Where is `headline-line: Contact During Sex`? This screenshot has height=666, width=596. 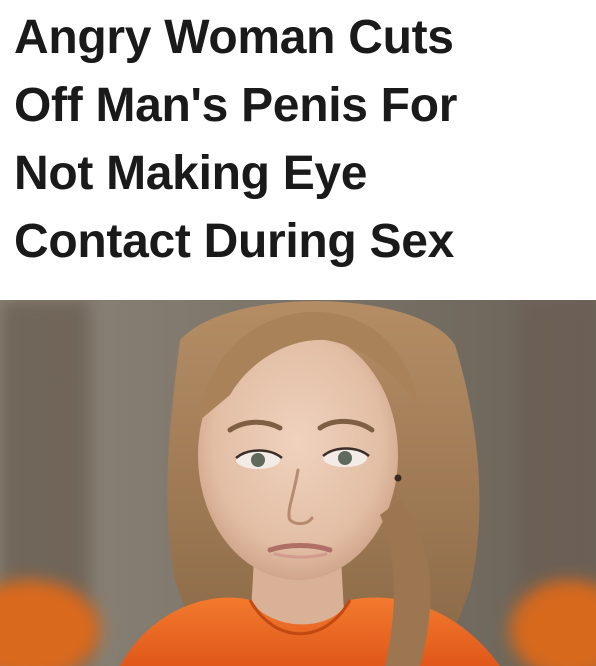 headline-line: Contact During Sex is located at coordinates (234, 241).